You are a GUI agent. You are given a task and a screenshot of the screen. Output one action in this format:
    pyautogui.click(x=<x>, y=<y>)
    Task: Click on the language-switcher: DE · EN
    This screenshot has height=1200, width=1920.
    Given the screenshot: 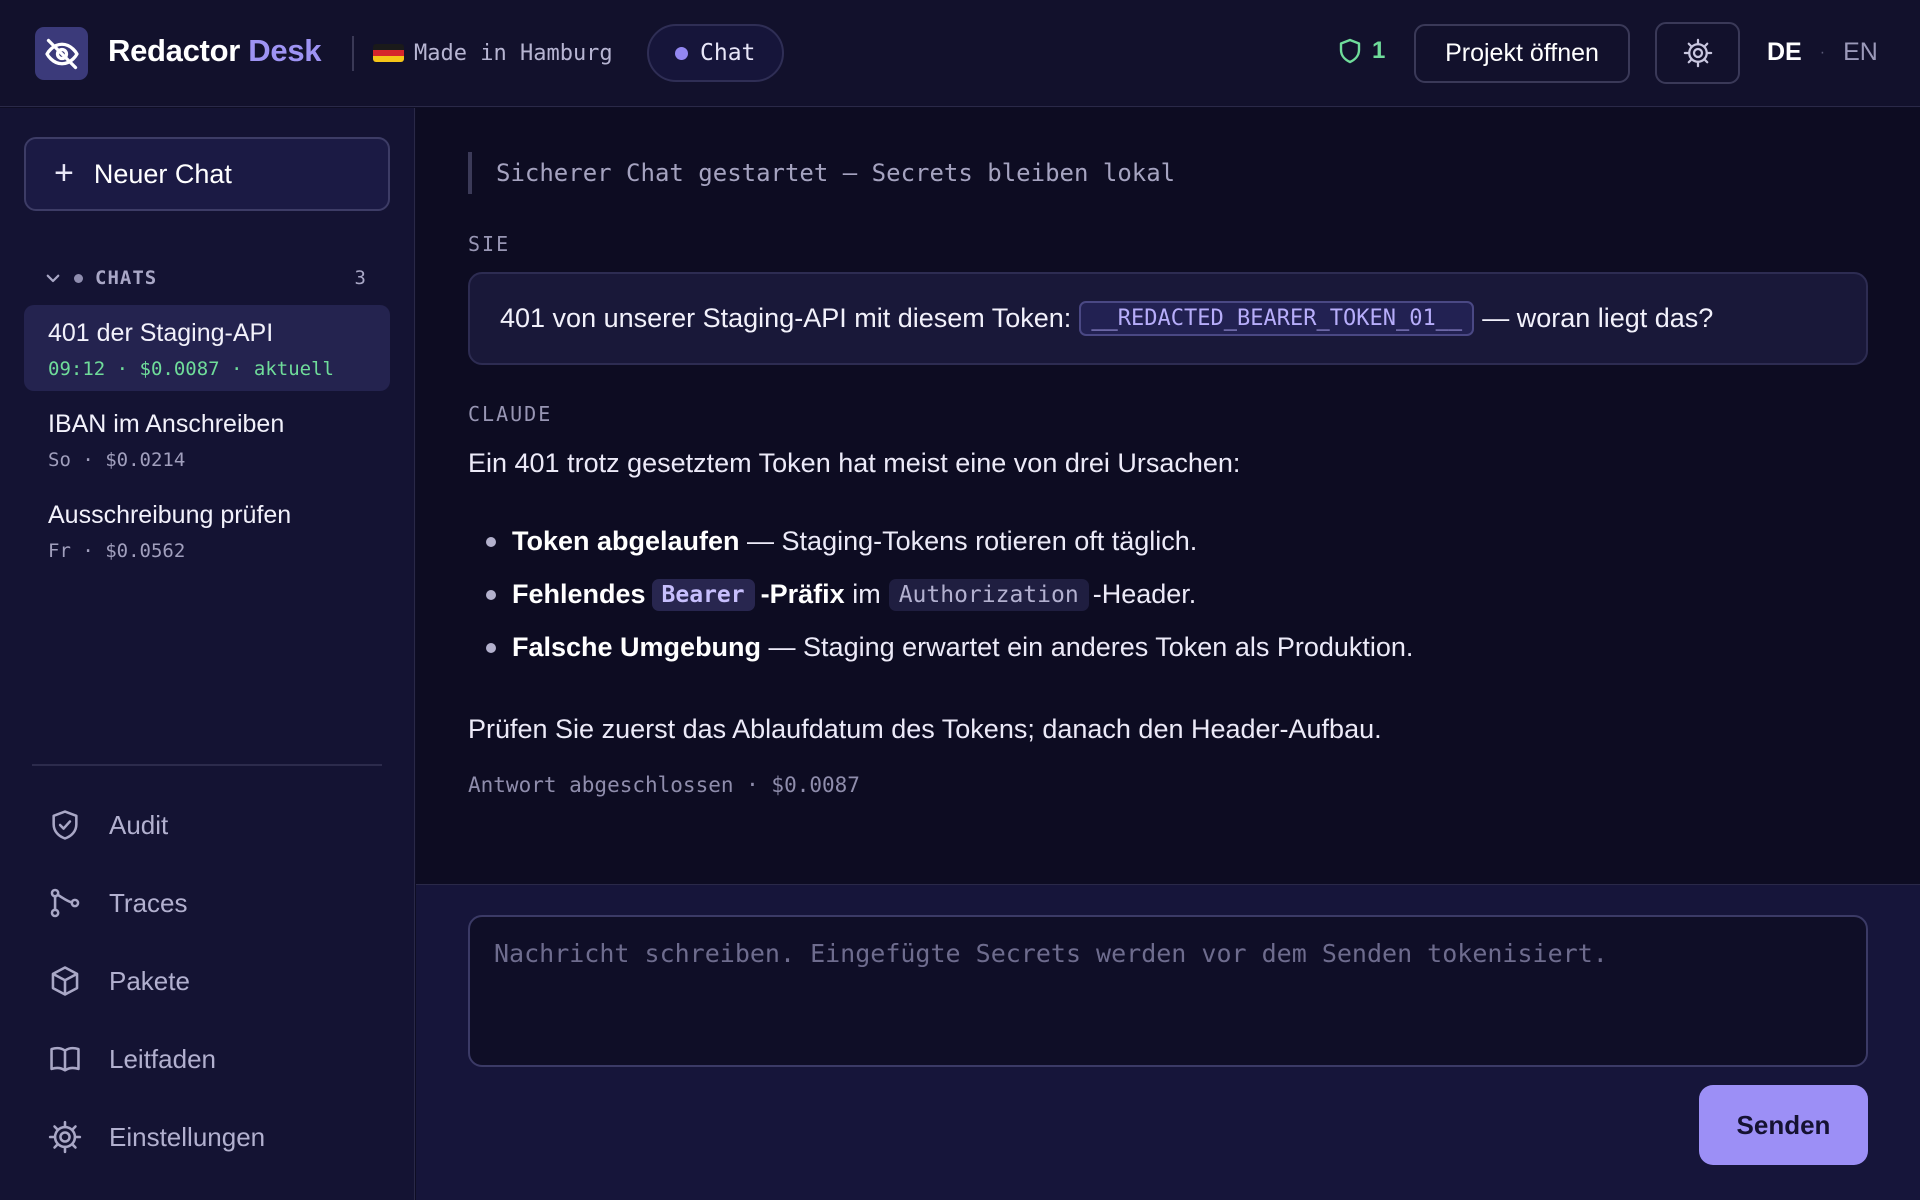 What is the action you would take?
    pyautogui.click(x=1822, y=52)
    